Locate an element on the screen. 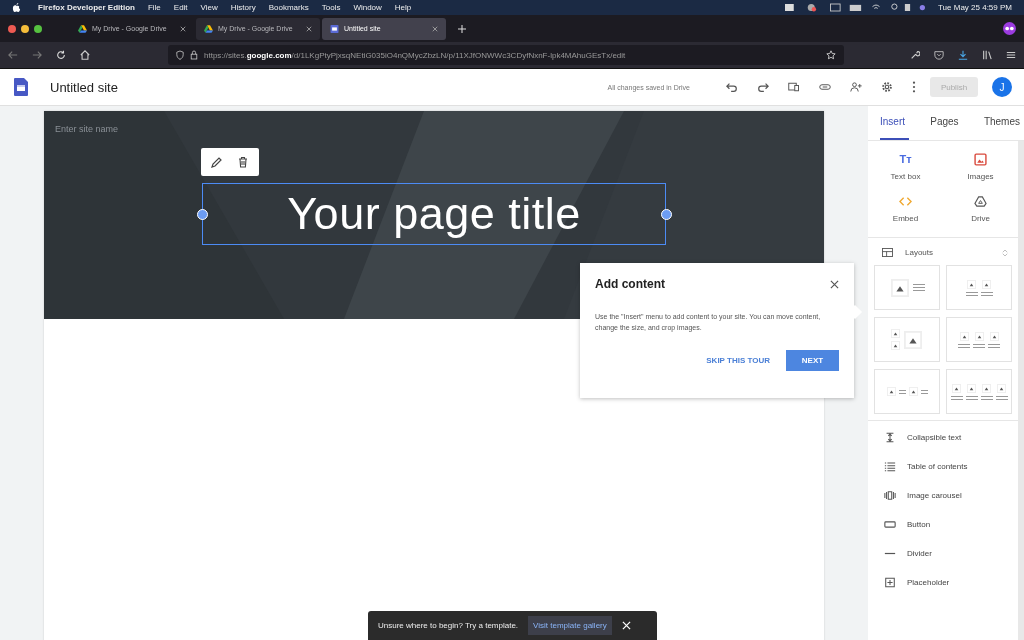 The image size is (1024, 640). apple-icon is located at coordinates (16, 7).